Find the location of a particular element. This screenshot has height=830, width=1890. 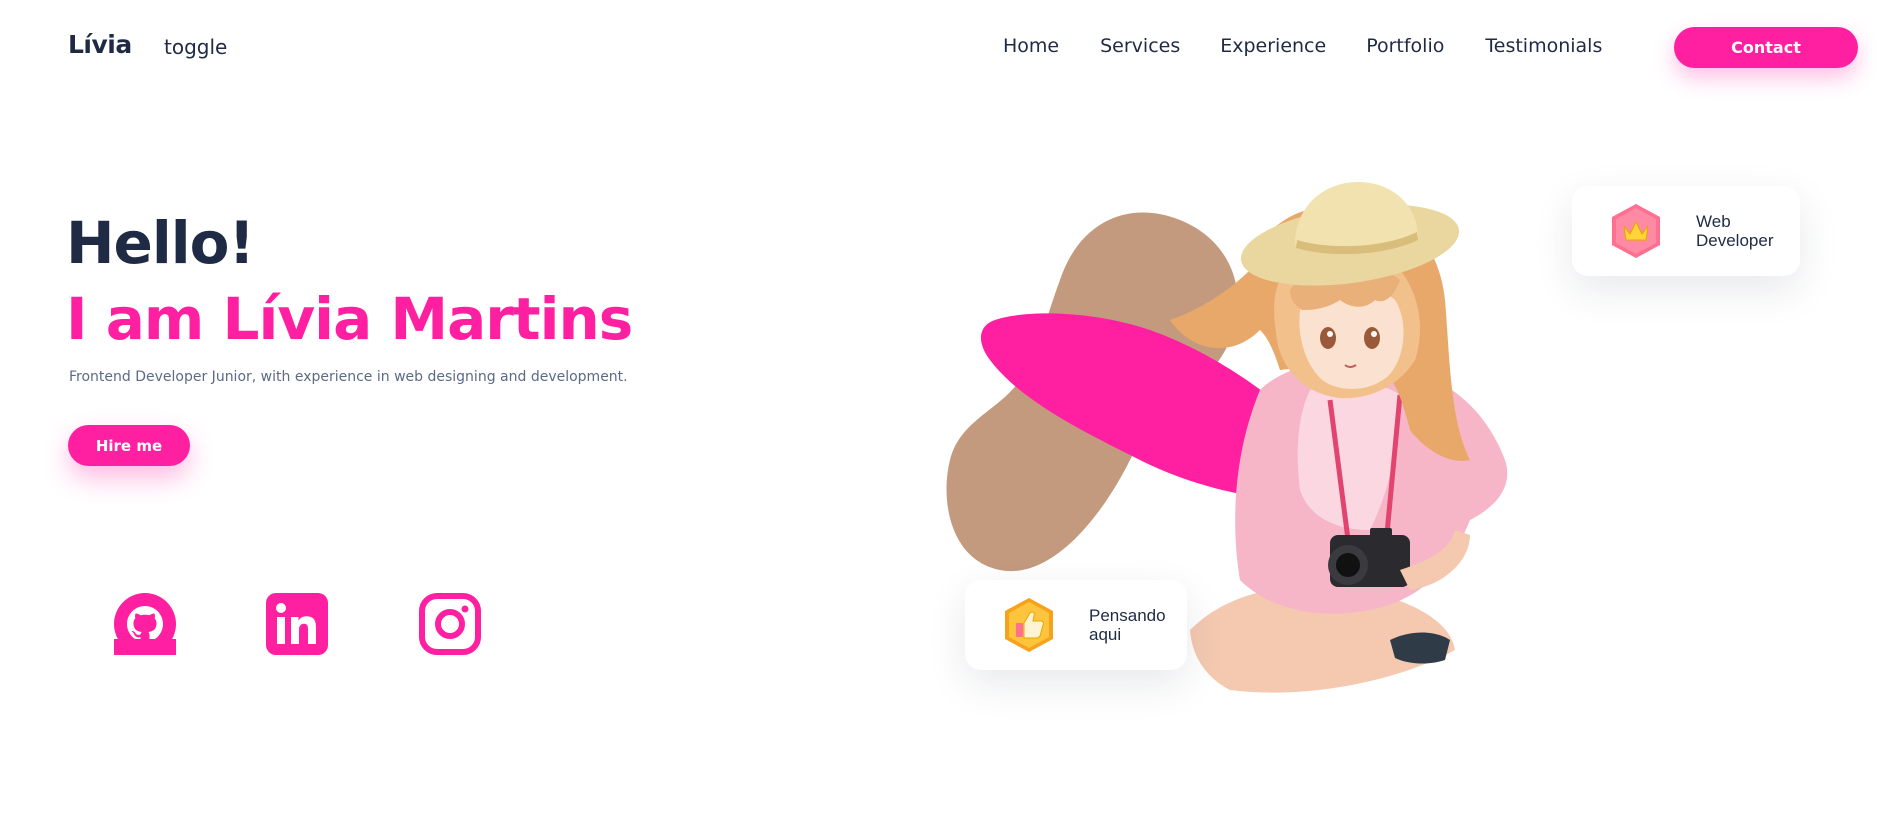

site-logo: Lívia is located at coordinates (100, 44).